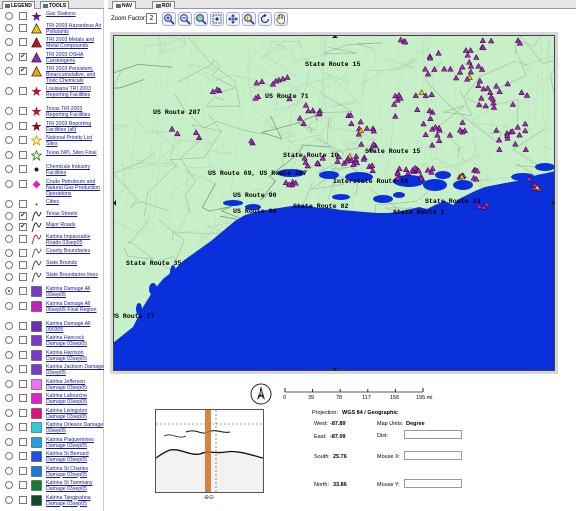 The image size is (576, 511). Describe the element at coordinates (75, 385) in the screenshot. I see `layer-label: Katrina Jefferson Damage 03sep05` at that location.